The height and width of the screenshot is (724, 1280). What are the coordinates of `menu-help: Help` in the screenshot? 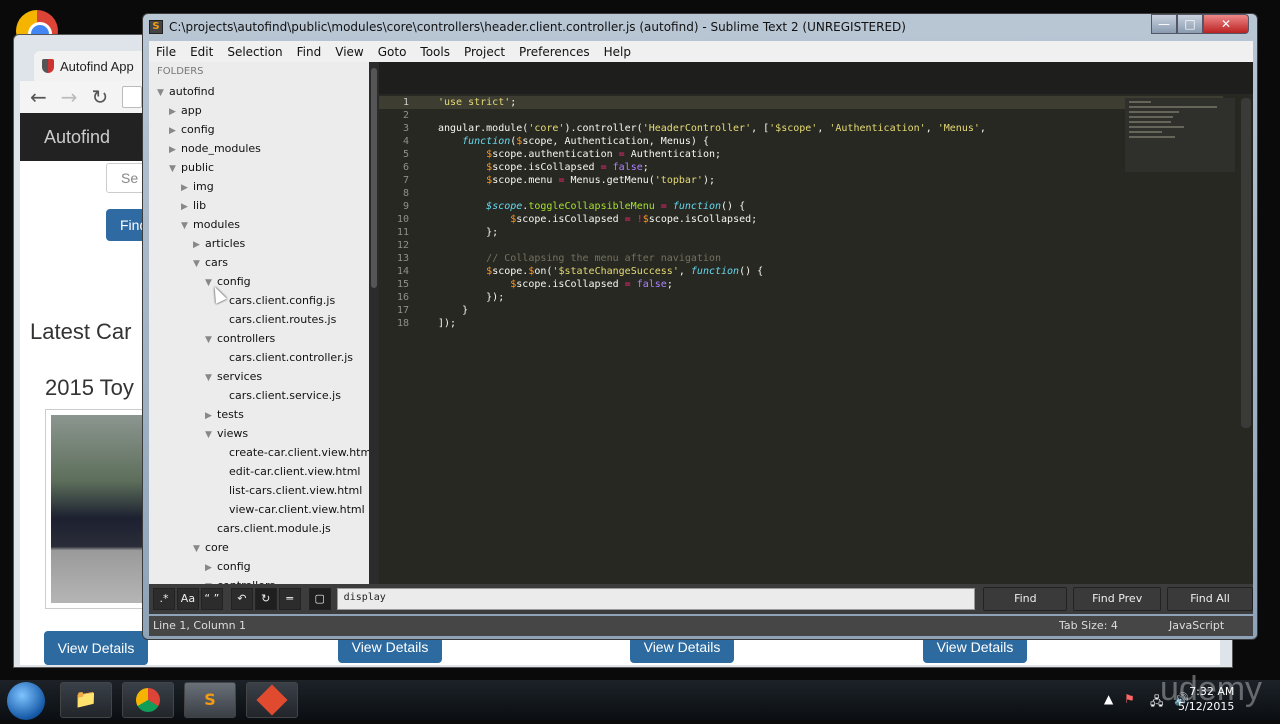 It's located at (617, 52).